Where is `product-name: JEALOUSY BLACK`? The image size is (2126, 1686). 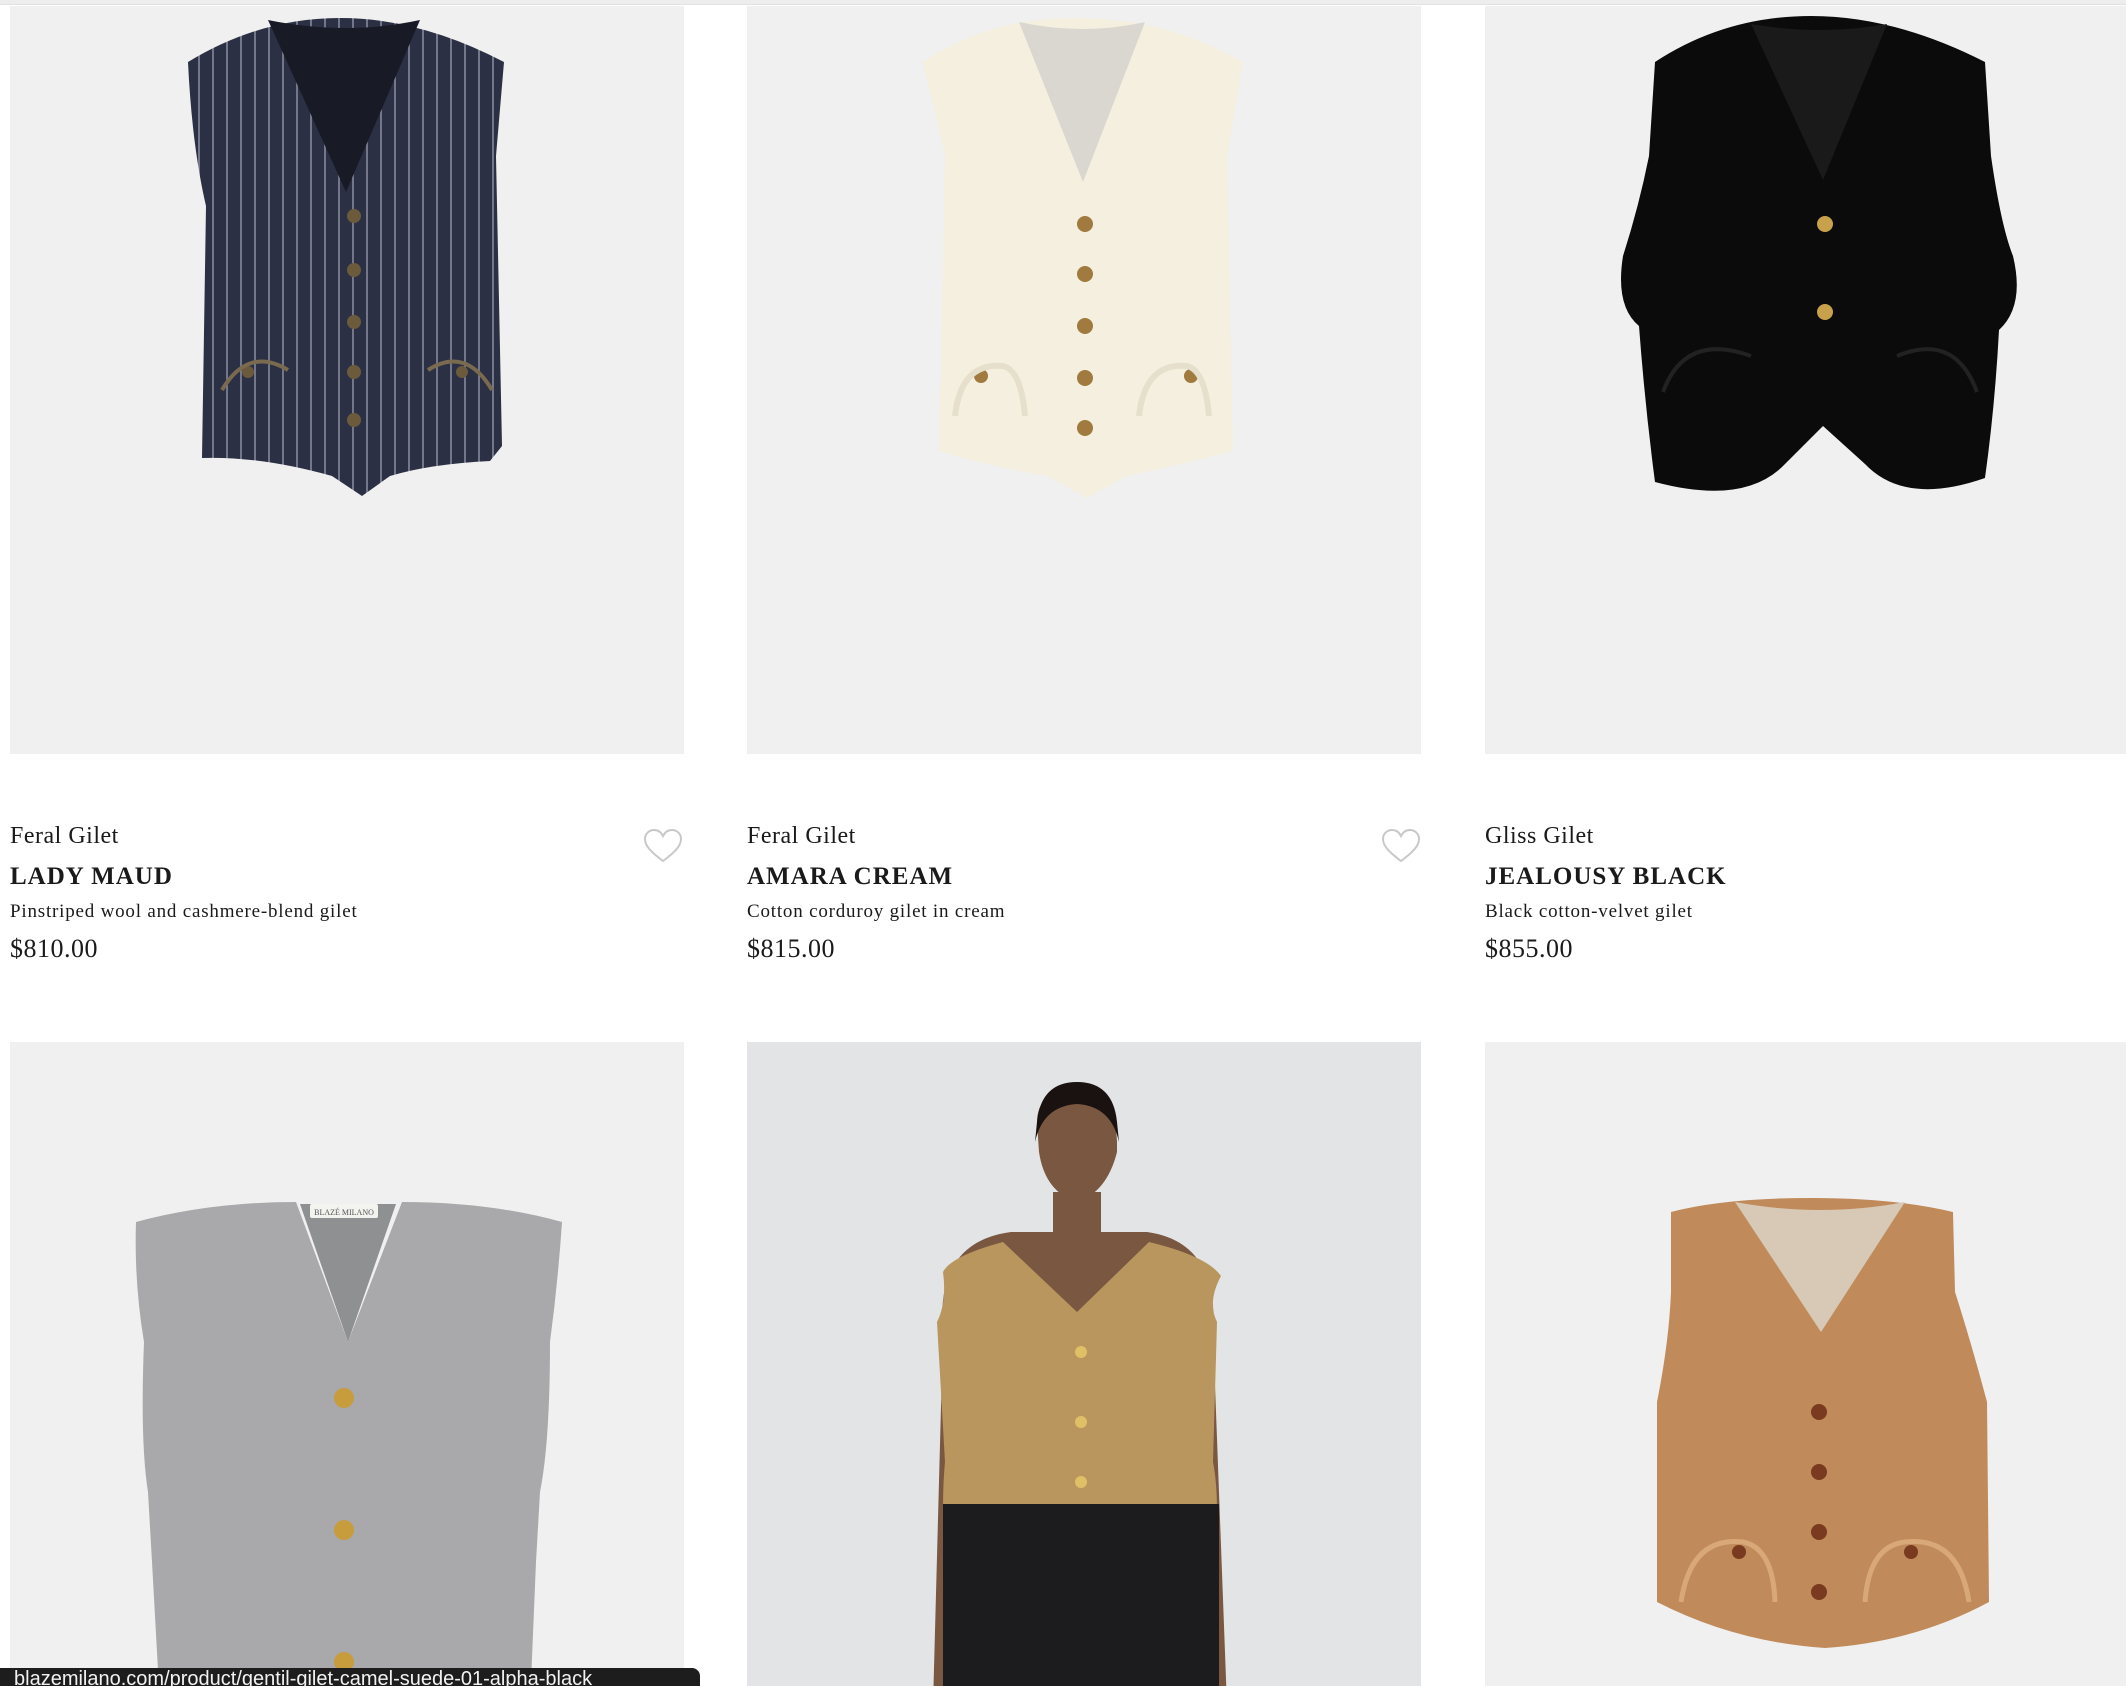 product-name: JEALOUSY BLACK is located at coordinates (1606, 877).